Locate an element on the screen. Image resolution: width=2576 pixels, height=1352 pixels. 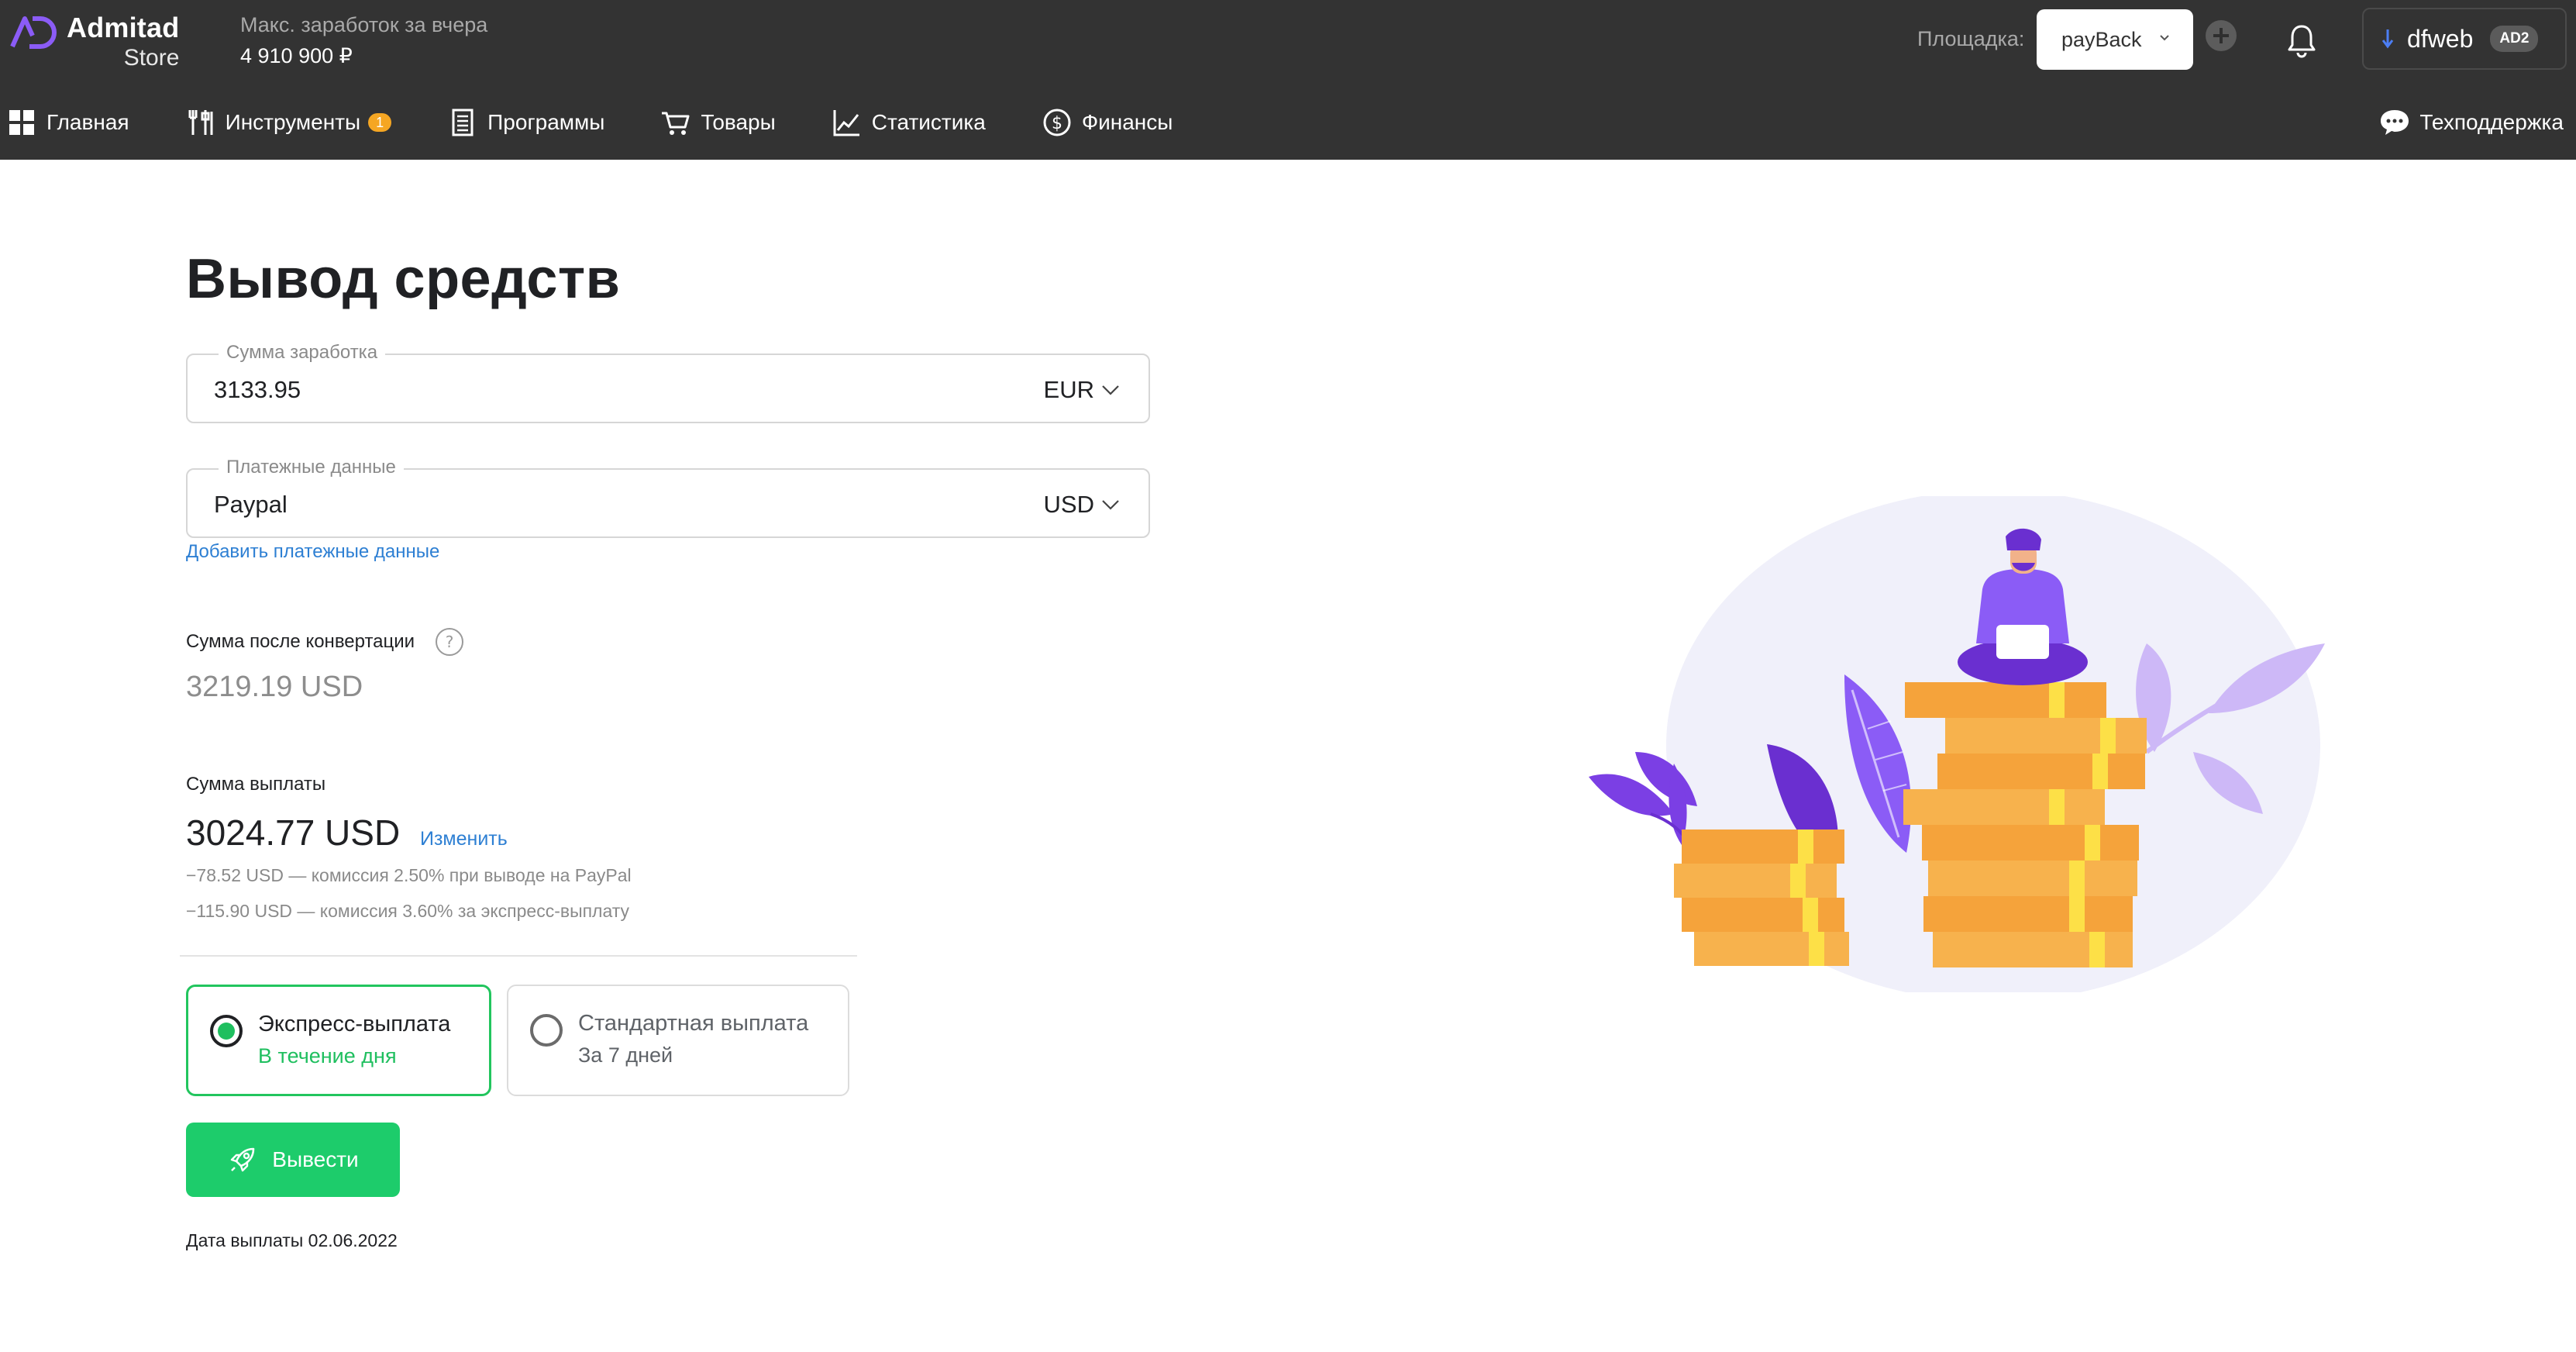
chart-icon is located at coordinates (846, 123).